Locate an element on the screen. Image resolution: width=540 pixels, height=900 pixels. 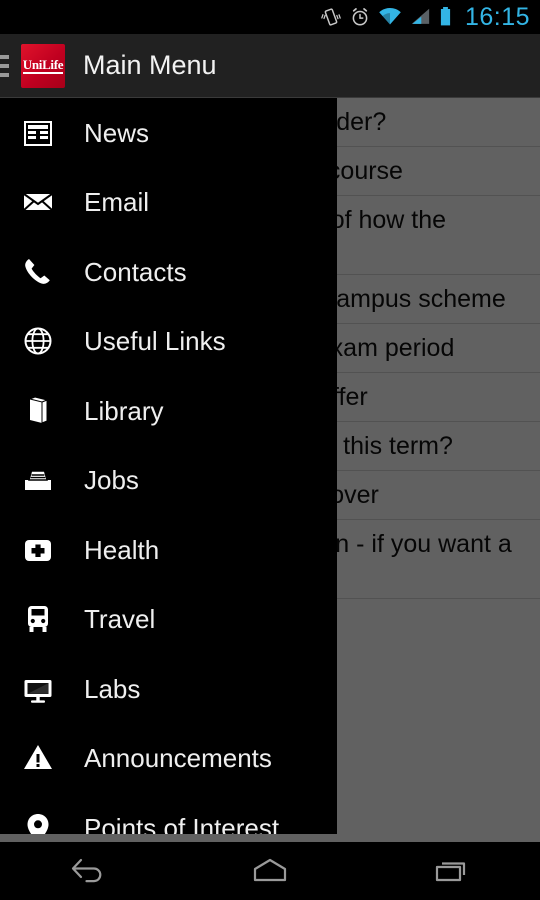
phone-icon is located at coordinates (37, 271).